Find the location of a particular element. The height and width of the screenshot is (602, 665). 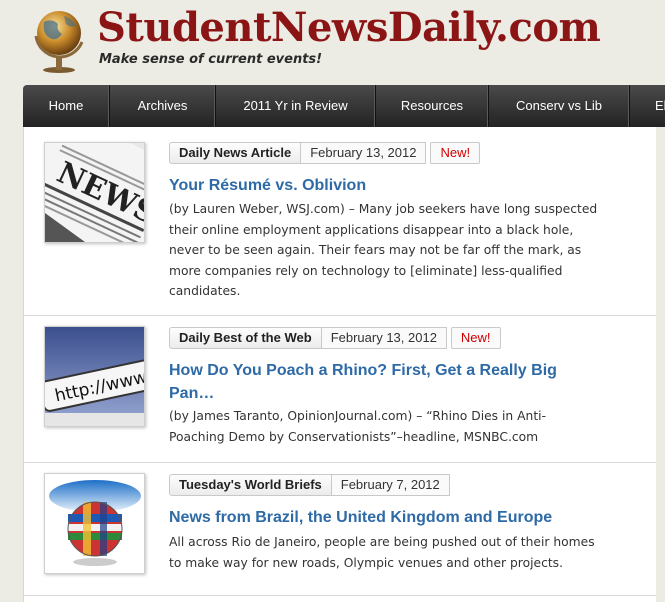

article-thumbnail: NEWS is located at coordinates (94, 192).